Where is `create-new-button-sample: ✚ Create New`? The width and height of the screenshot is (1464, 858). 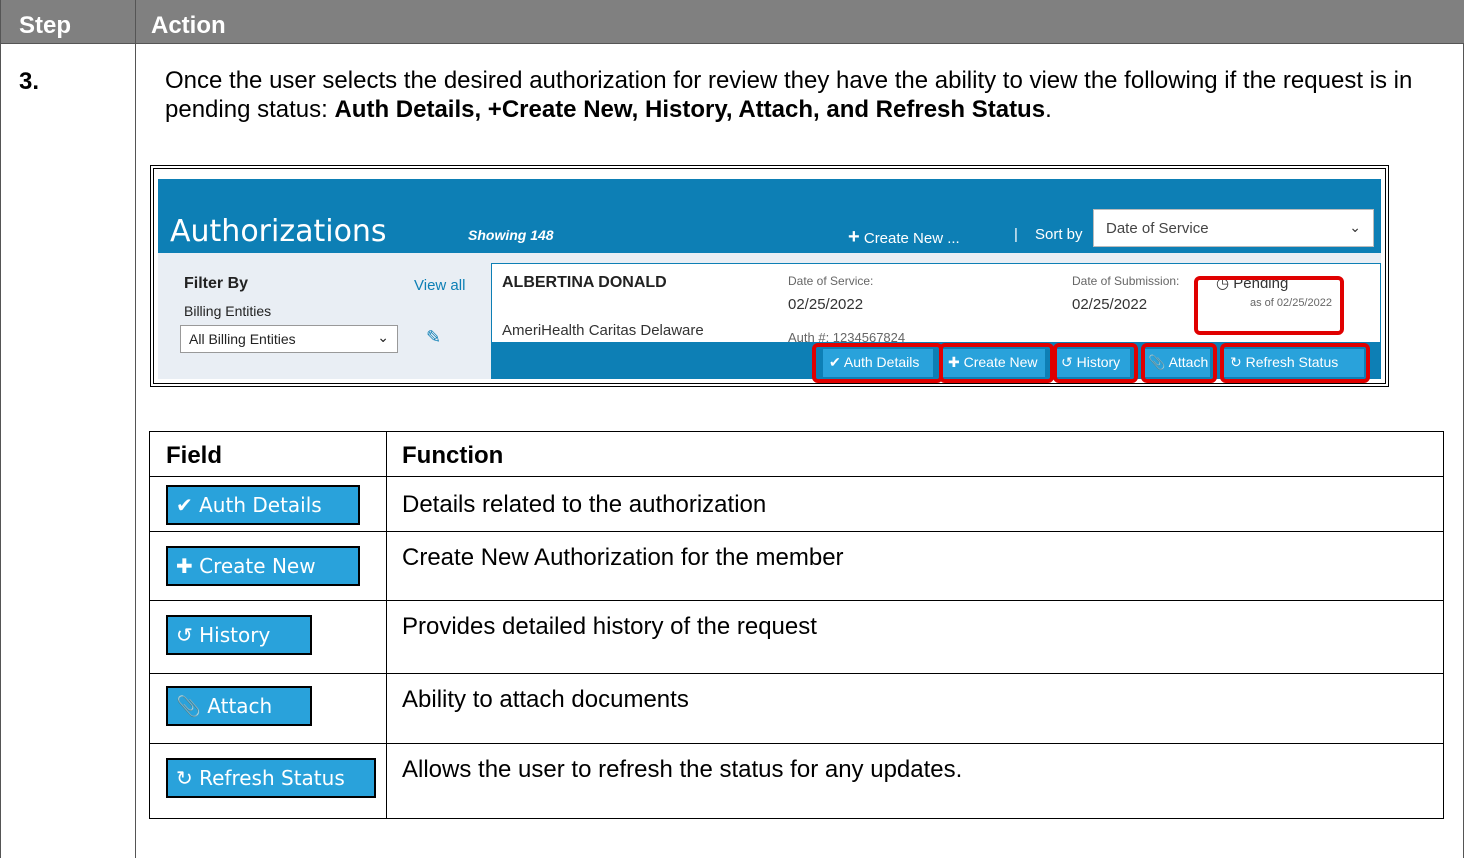 create-new-button-sample: ✚ Create New is located at coordinates (263, 566).